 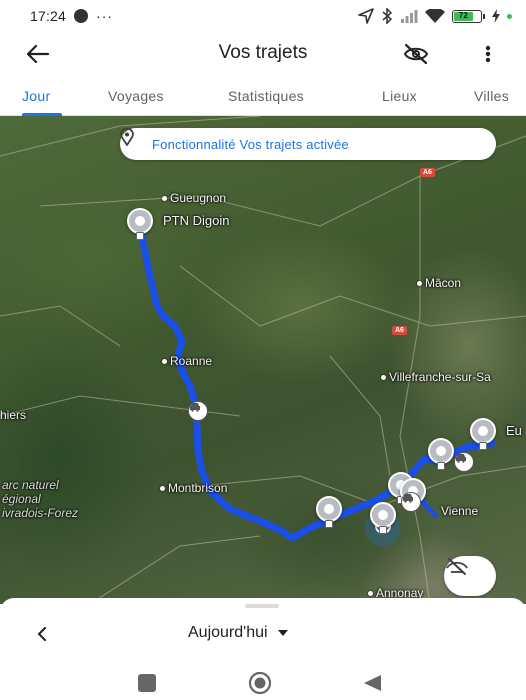 I want to click on app-bar: Vos trajets, so click(x=263, y=54).